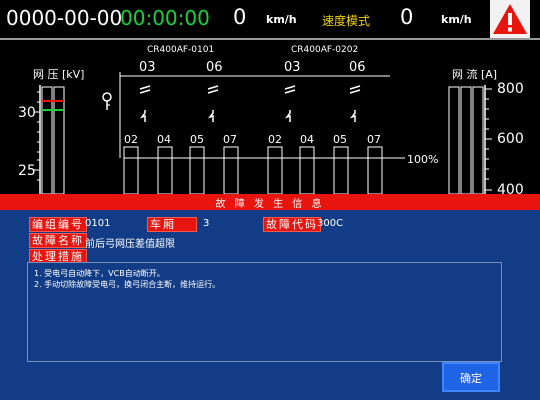  I want to click on switch-label-3: 03, so click(292, 67).